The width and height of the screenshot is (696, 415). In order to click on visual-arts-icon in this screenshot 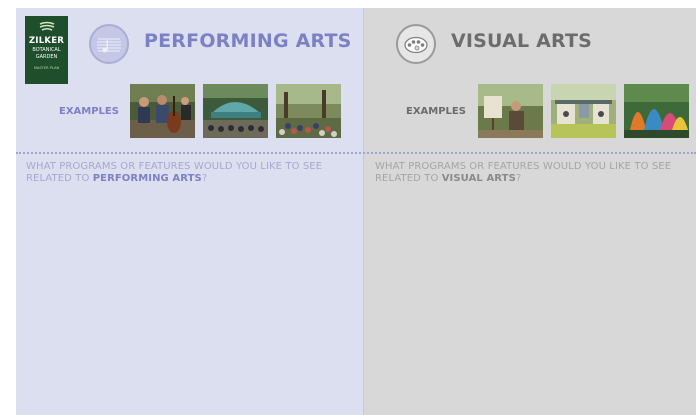, I will do `click(416, 44)`.